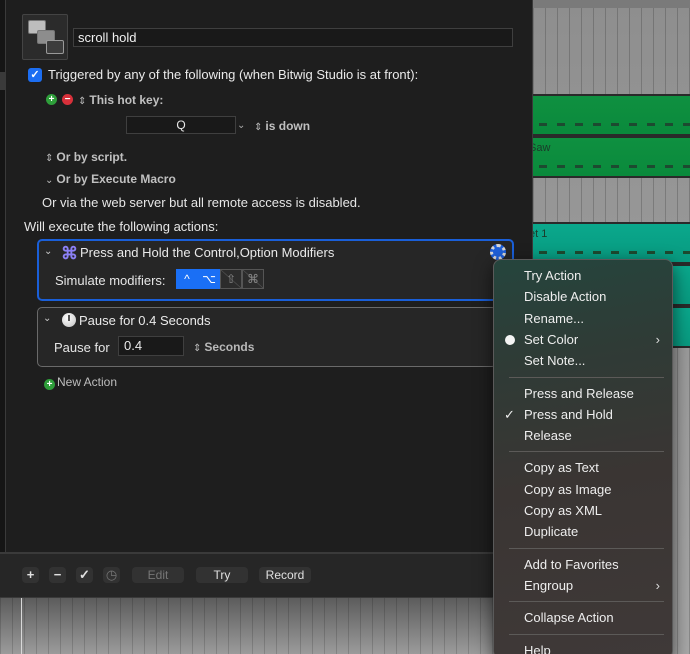 This screenshot has width=690, height=654. What do you see at coordinates (611, 157) in the screenshot?
I see `daw-clip-saw: Saw` at bounding box center [611, 157].